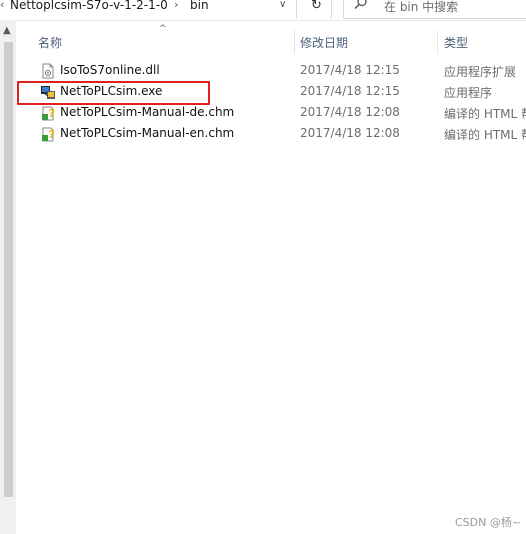 The width and height of the screenshot is (526, 534). I want to click on file-name: NetToPLCsim-Manual-en.chm, so click(147, 133).